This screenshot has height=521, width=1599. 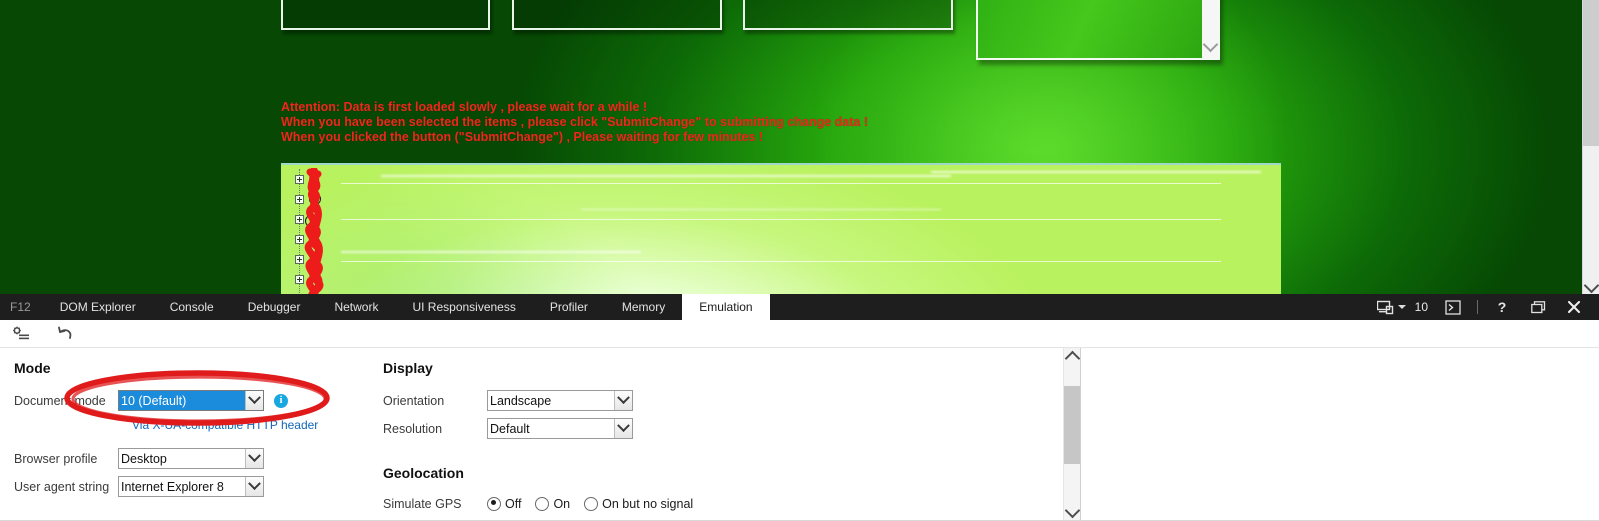 I want to click on orientation-select: Landscape, so click(x=560, y=400).